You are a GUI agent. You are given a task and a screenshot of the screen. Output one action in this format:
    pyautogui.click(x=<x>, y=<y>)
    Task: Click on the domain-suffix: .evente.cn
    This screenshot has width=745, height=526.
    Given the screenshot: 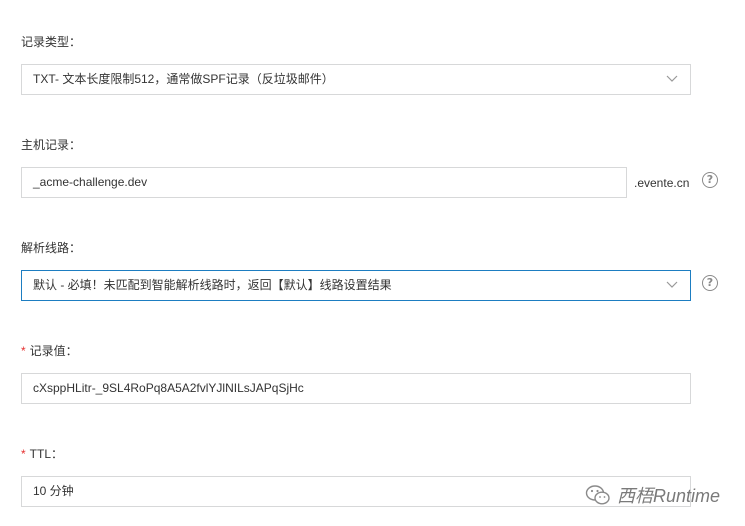 What is the action you would take?
    pyautogui.click(x=662, y=183)
    